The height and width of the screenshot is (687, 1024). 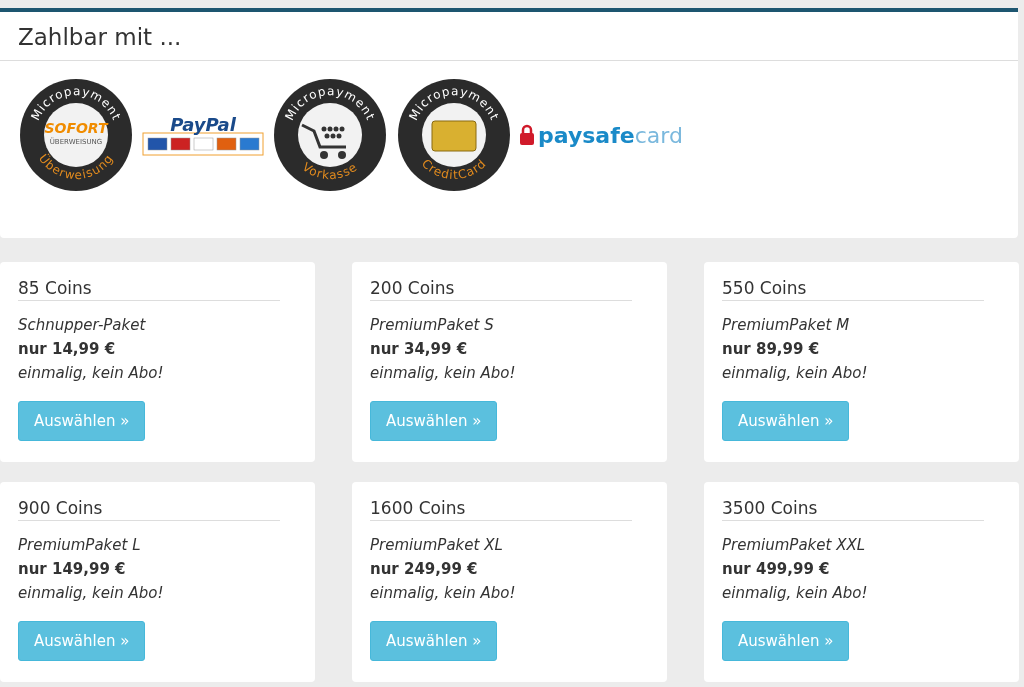 What do you see at coordinates (330, 171) in the screenshot?
I see `badge-bottom-text: Vorkasse` at bounding box center [330, 171].